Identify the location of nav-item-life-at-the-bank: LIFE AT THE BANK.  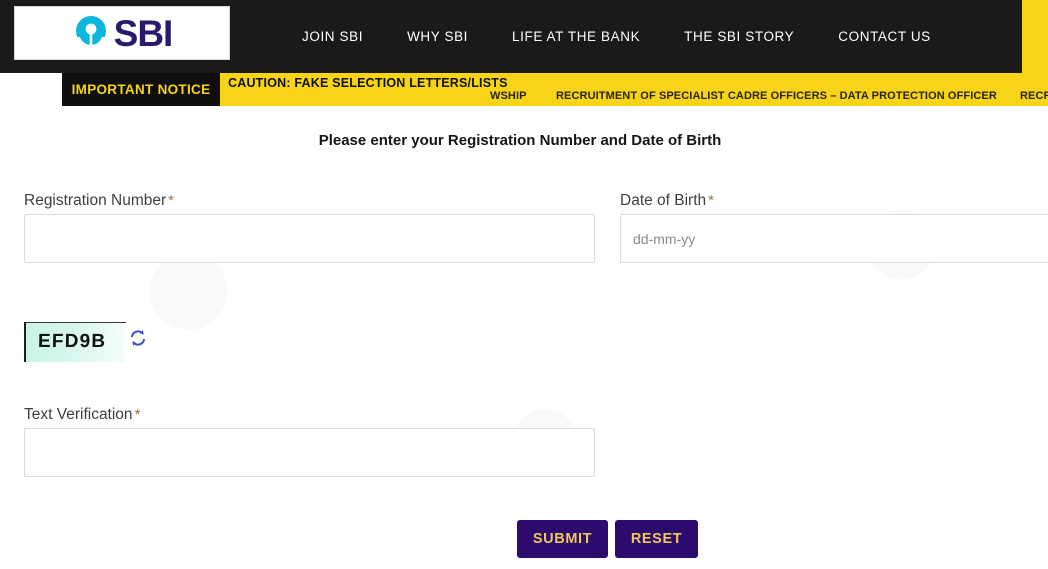
(576, 36).